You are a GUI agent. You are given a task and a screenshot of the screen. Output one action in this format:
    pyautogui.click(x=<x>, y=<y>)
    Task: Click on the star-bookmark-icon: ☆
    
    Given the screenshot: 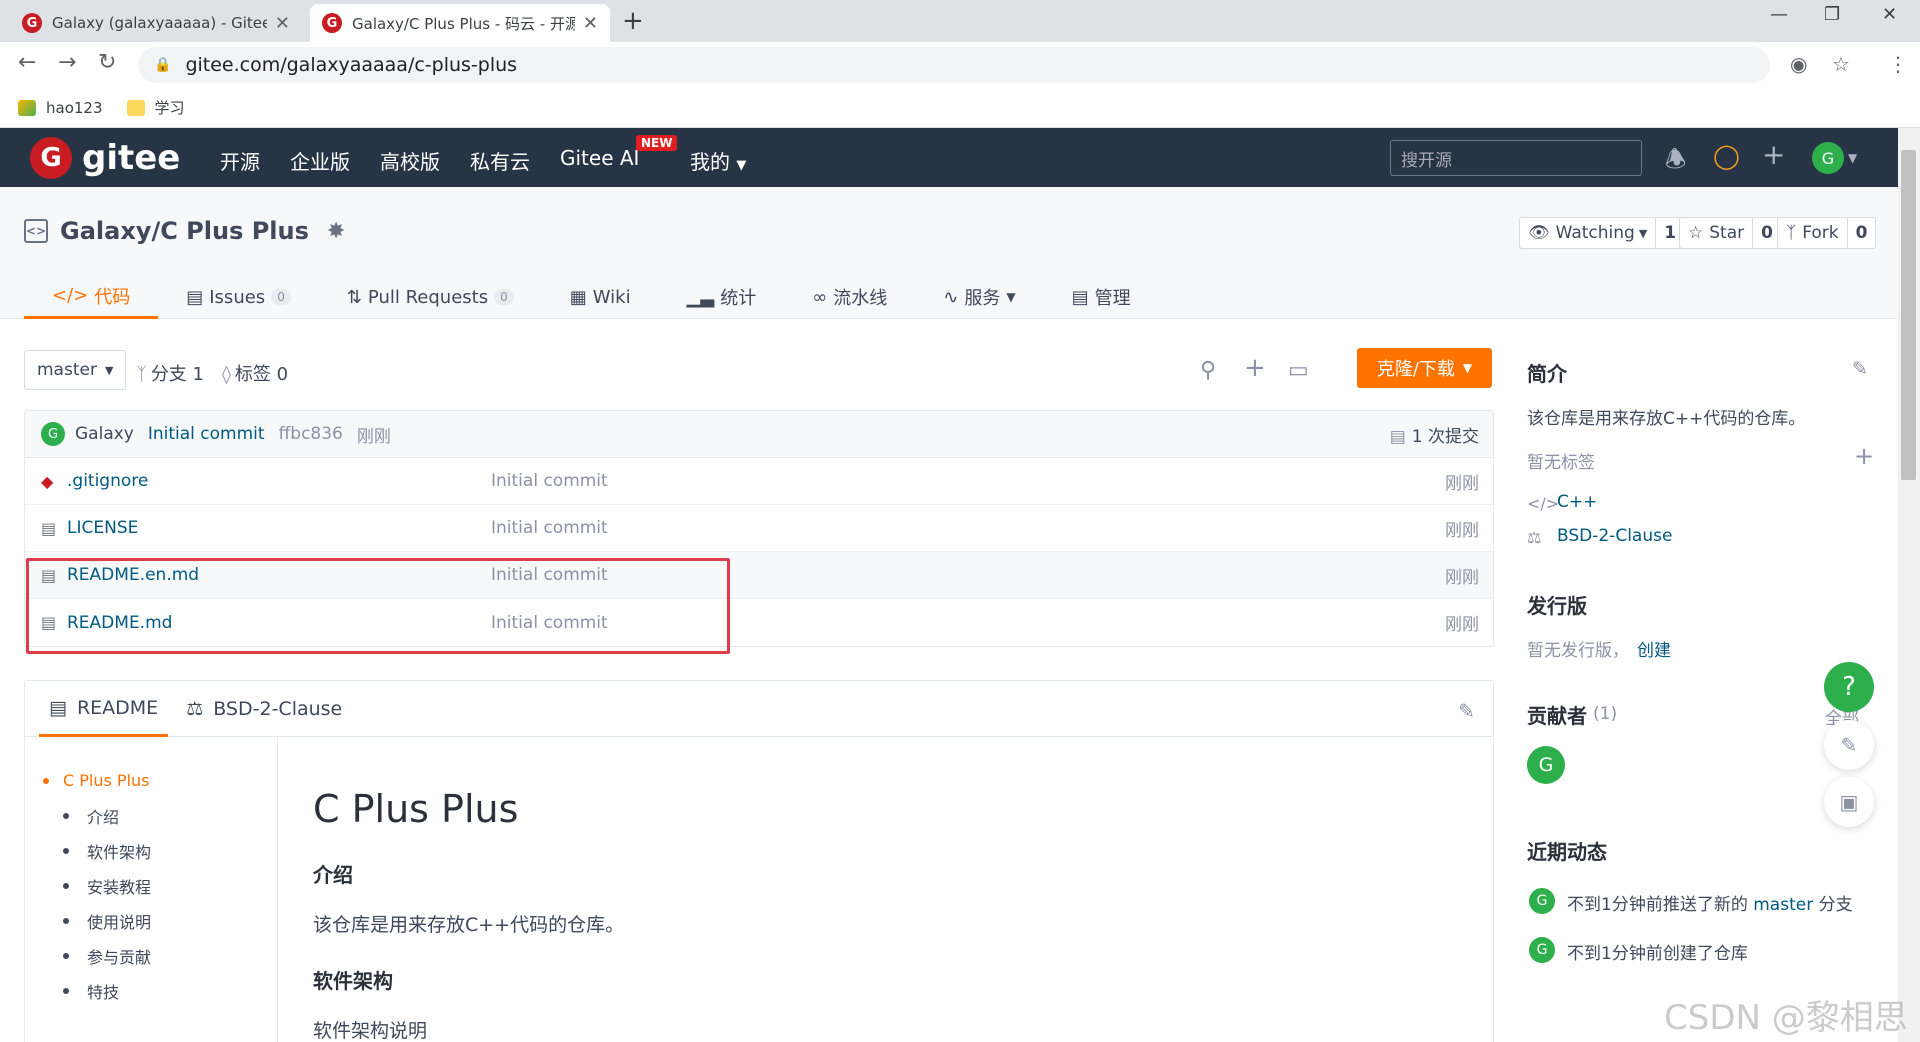 What is the action you would take?
    pyautogui.click(x=1841, y=64)
    